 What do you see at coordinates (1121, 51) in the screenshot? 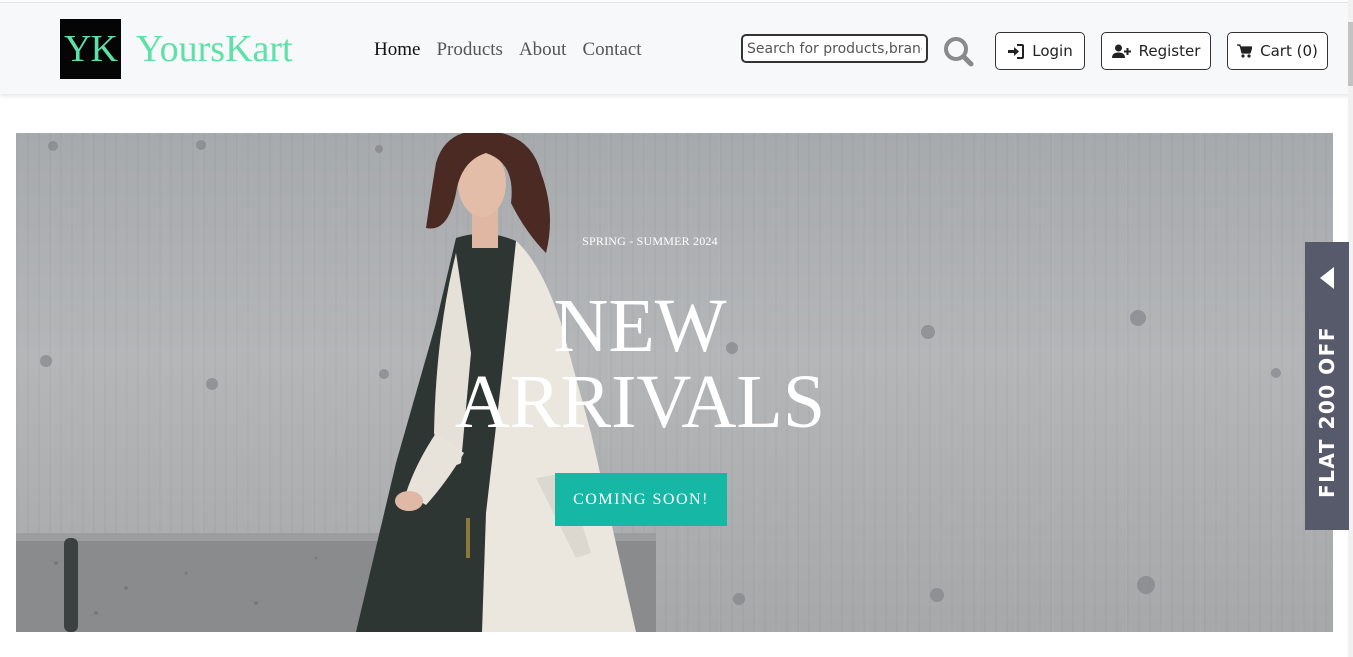
I see `user-plus-icon` at bounding box center [1121, 51].